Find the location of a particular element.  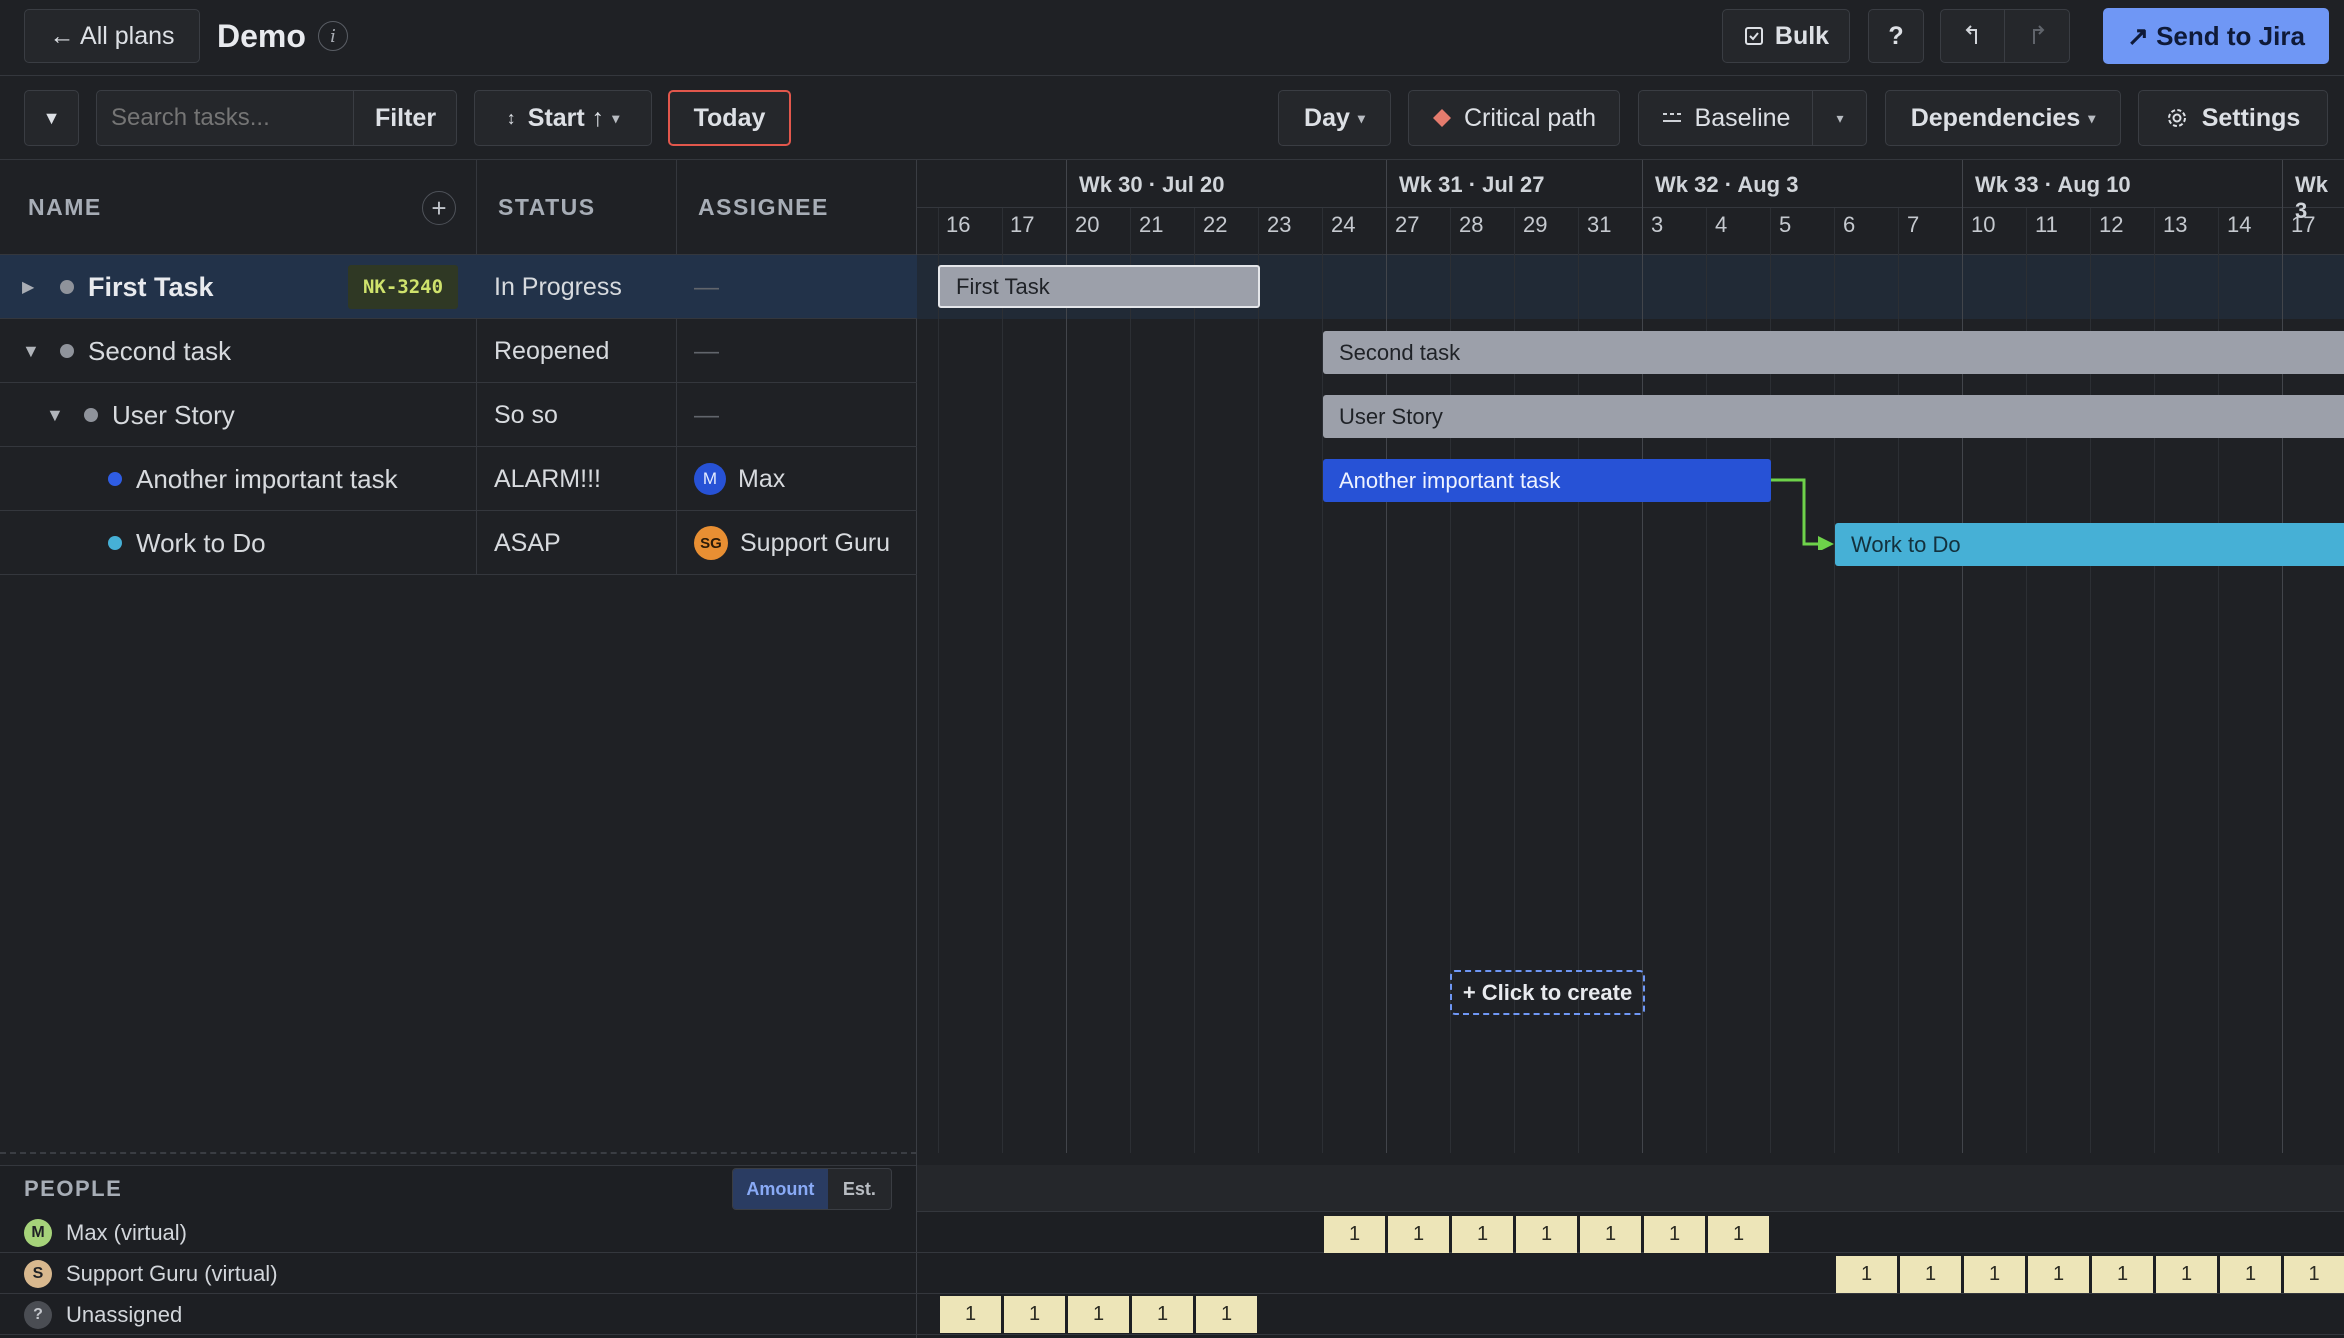

redo-icon is located at coordinates (2037, 36).